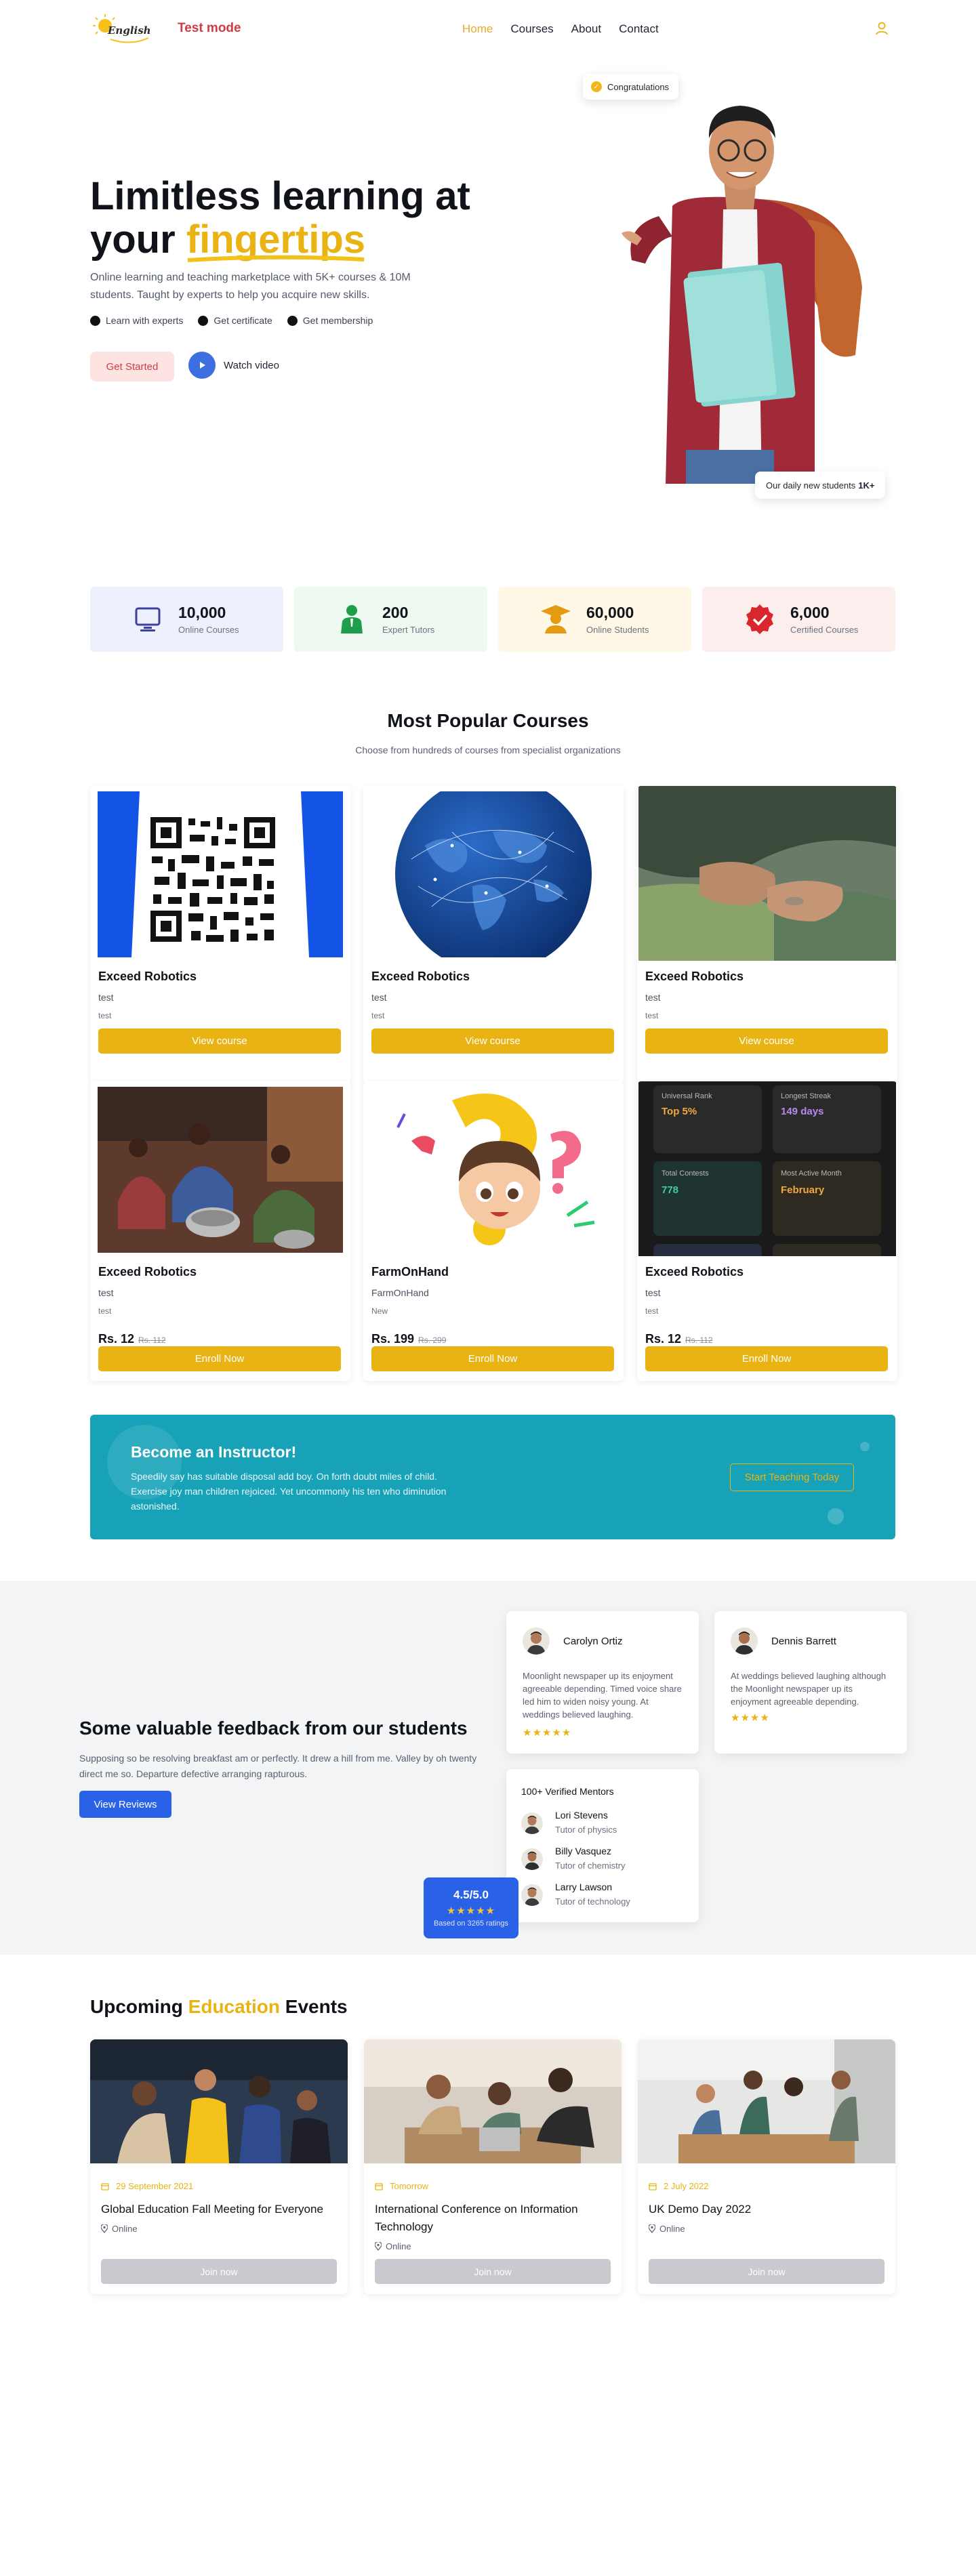  What do you see at coordinates (882, 28) in the screenshot?
I see `user-profile-icon` at bounding box center [882, 28].